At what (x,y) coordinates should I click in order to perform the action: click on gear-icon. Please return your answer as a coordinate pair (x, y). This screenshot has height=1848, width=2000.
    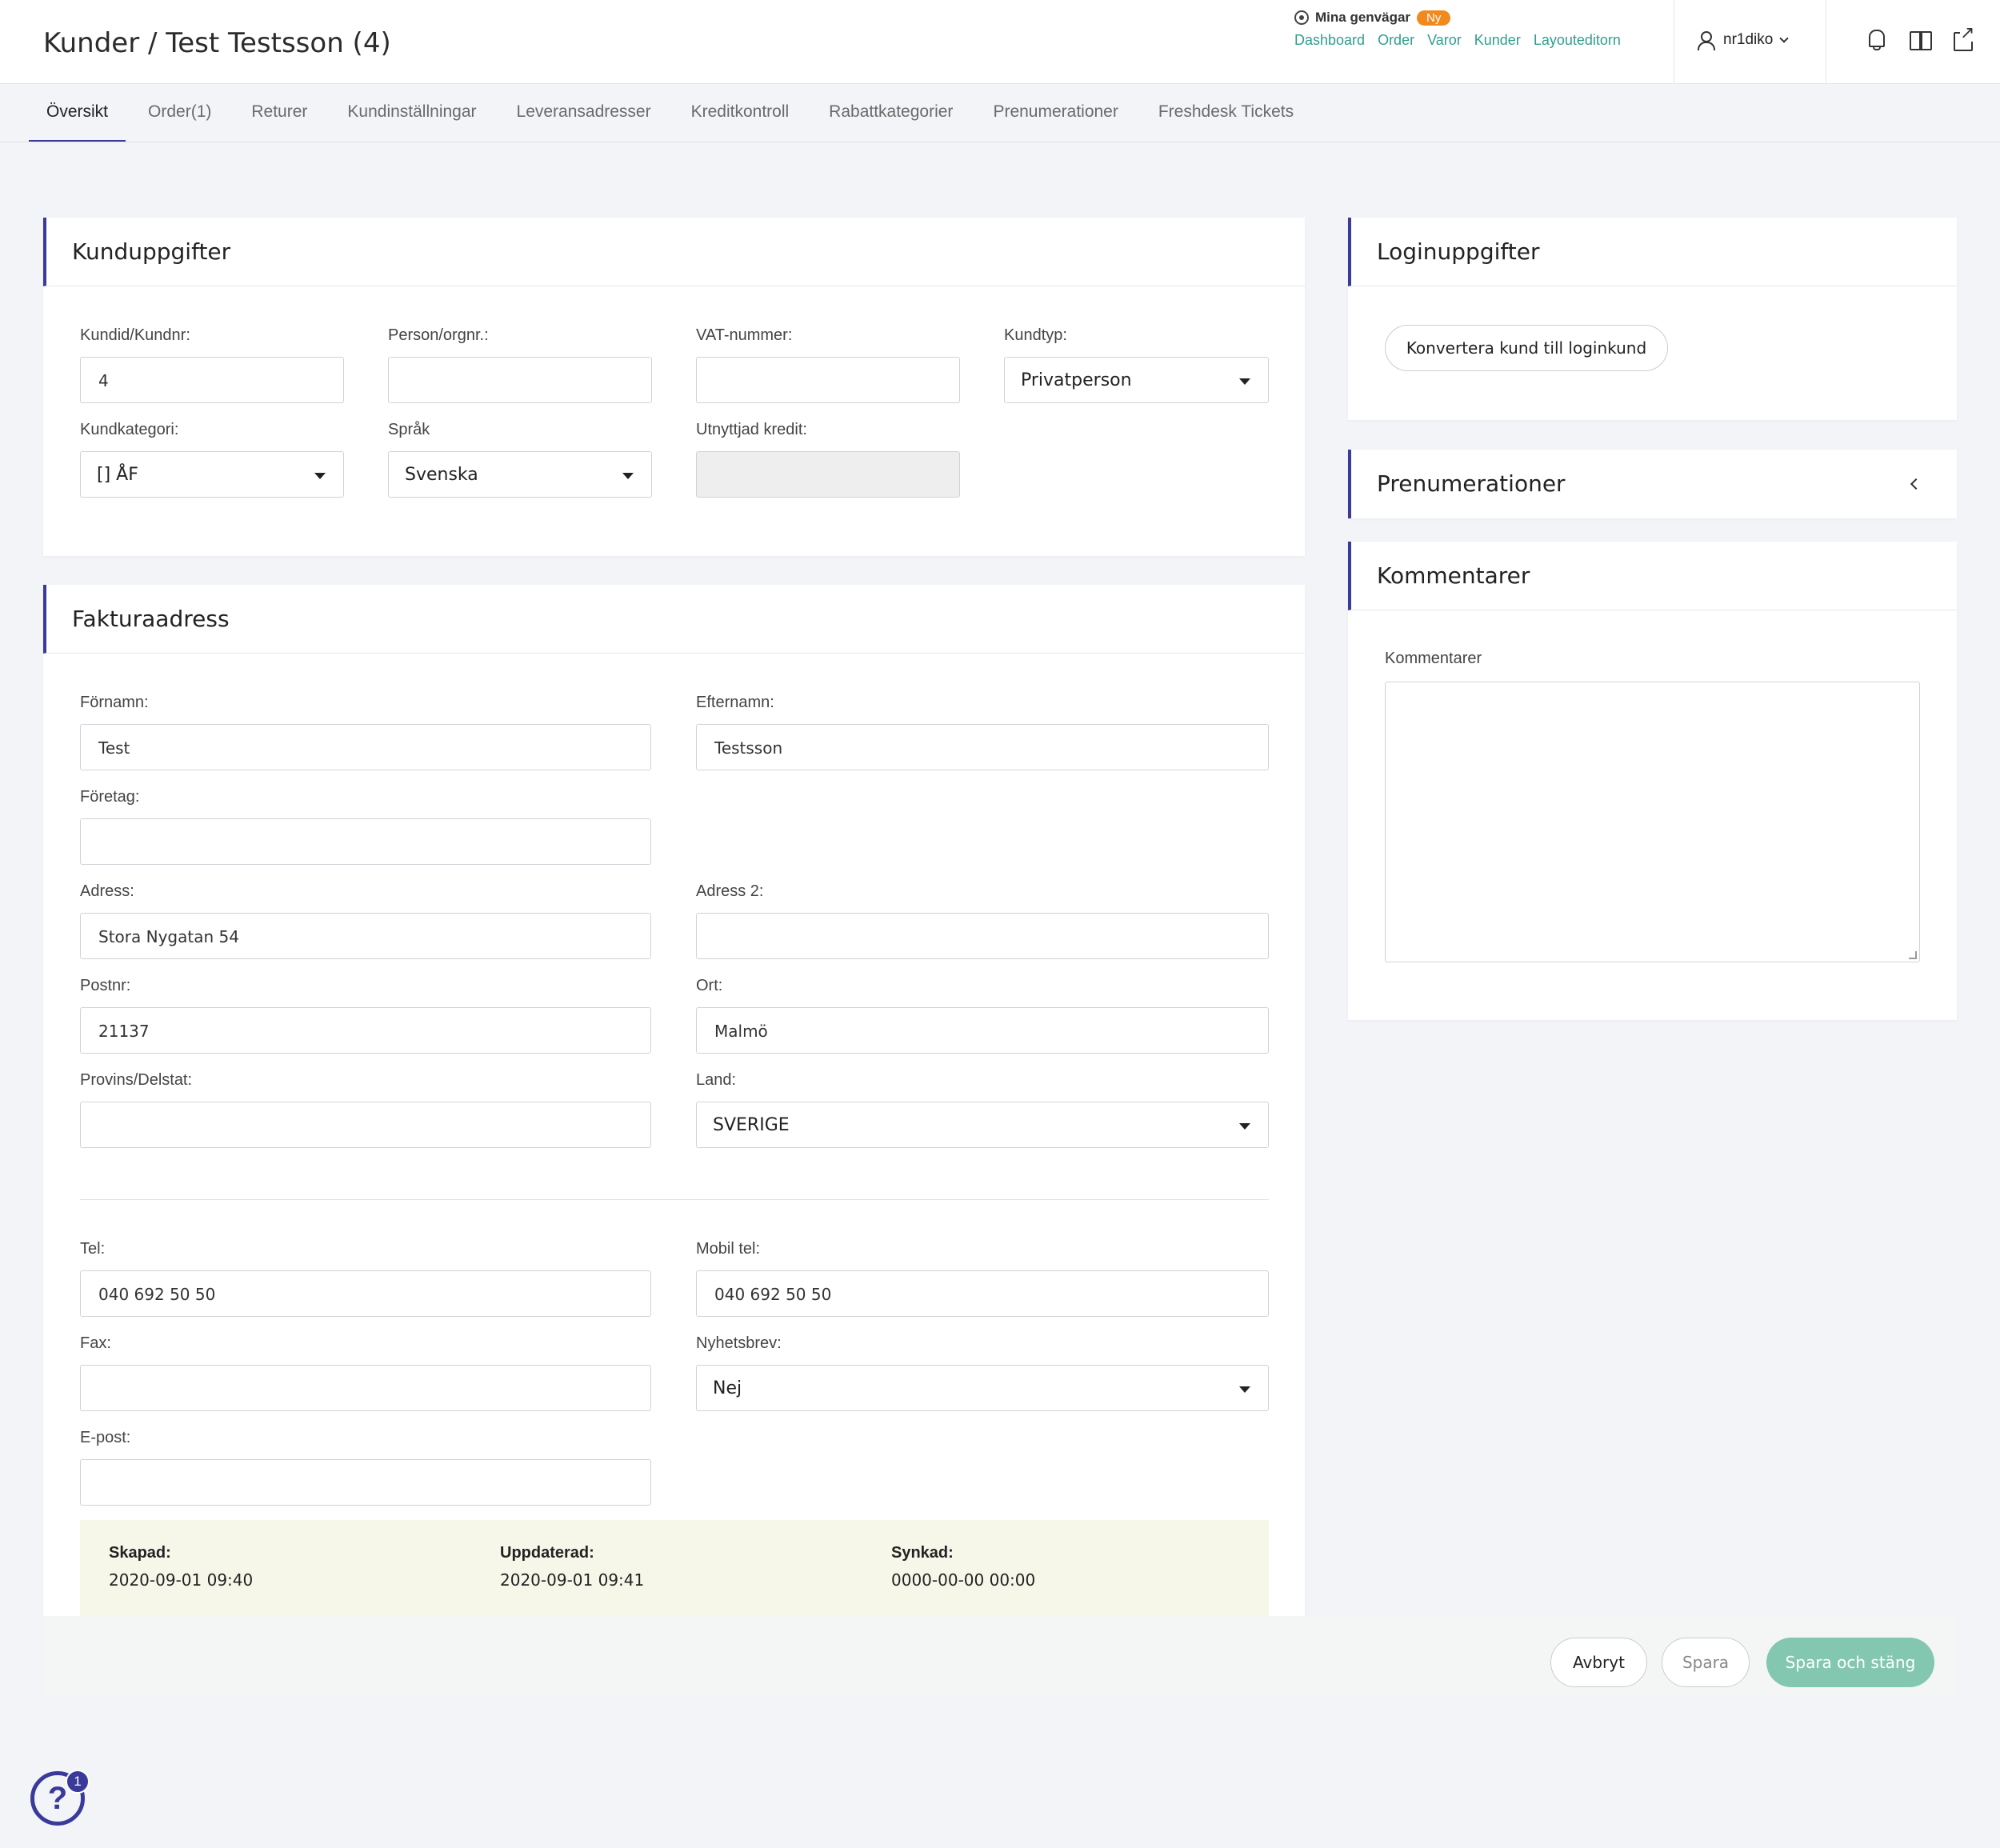
    Looking at the image, I should click on (1301, 17).